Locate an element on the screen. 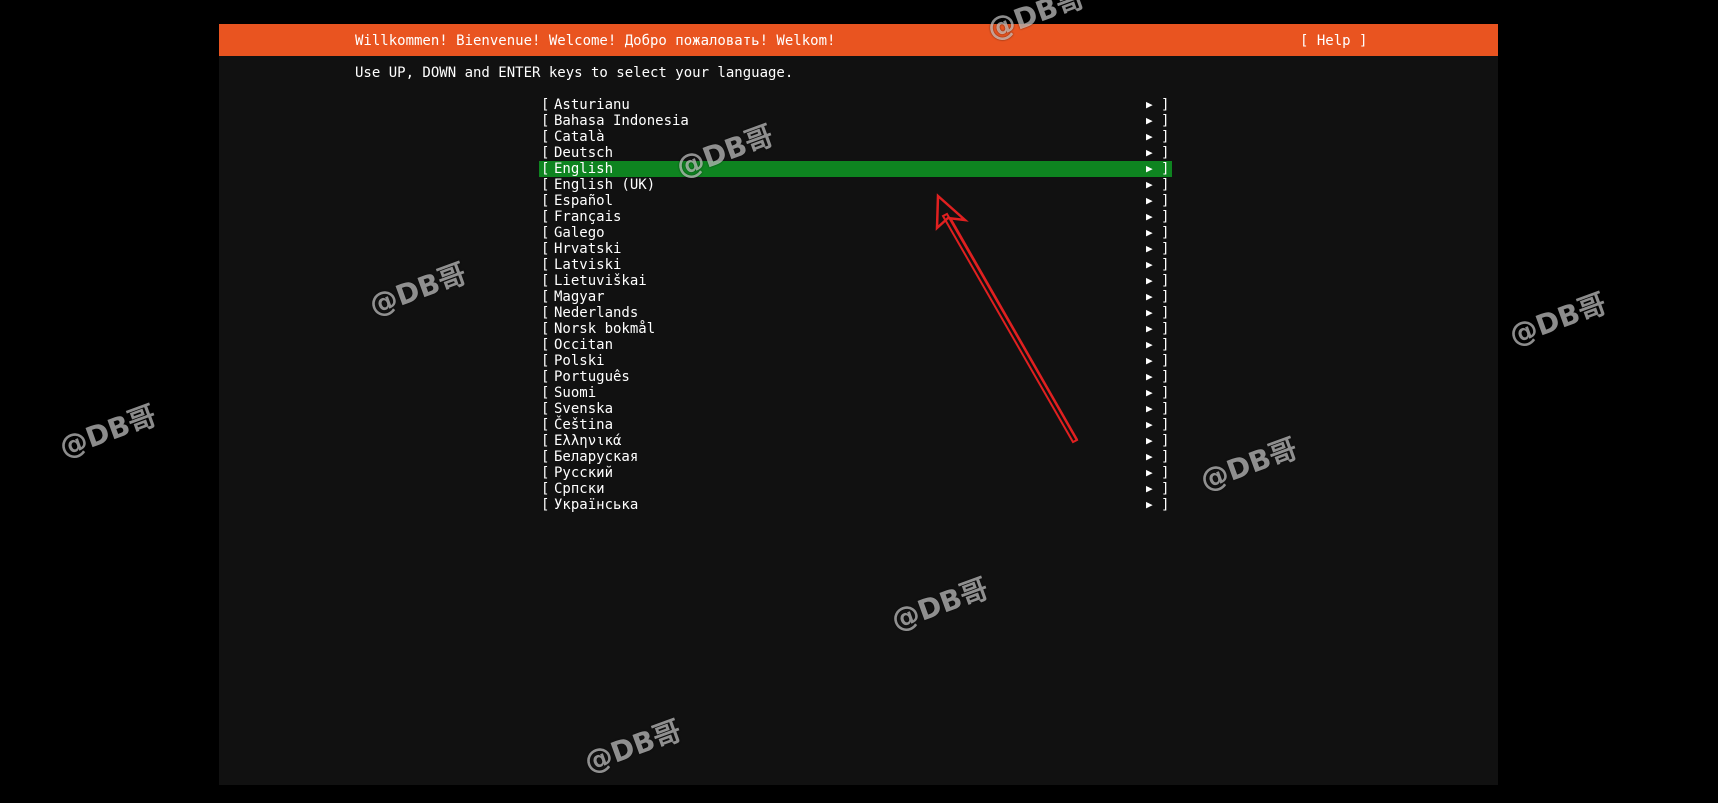 Image resolution: width=1718 pixels, height=803 pixels. language-item: [Русский ▶] is located at coordinates (855, 473).